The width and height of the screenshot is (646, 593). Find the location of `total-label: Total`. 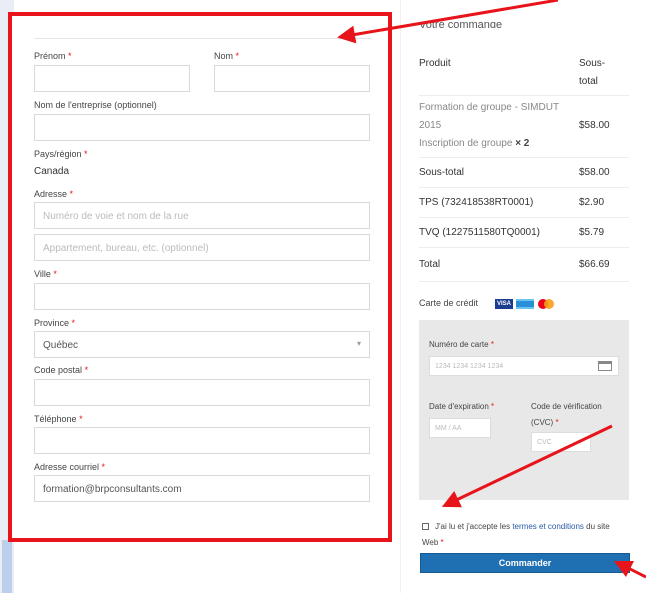

total-label: Total is located at coordinates (430, 264).